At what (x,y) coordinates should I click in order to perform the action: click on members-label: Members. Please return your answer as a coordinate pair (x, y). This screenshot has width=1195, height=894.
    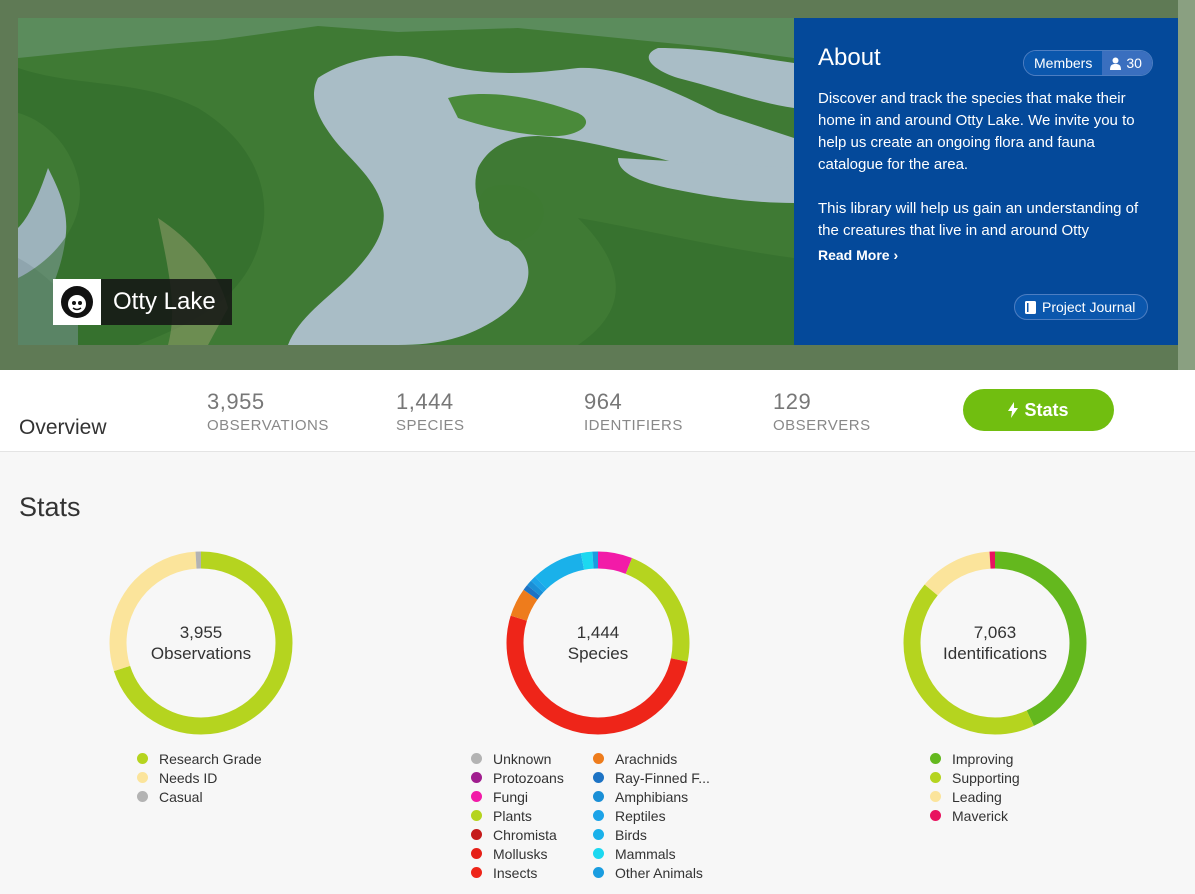
    Looking at the image, I should click on (1063, 63).